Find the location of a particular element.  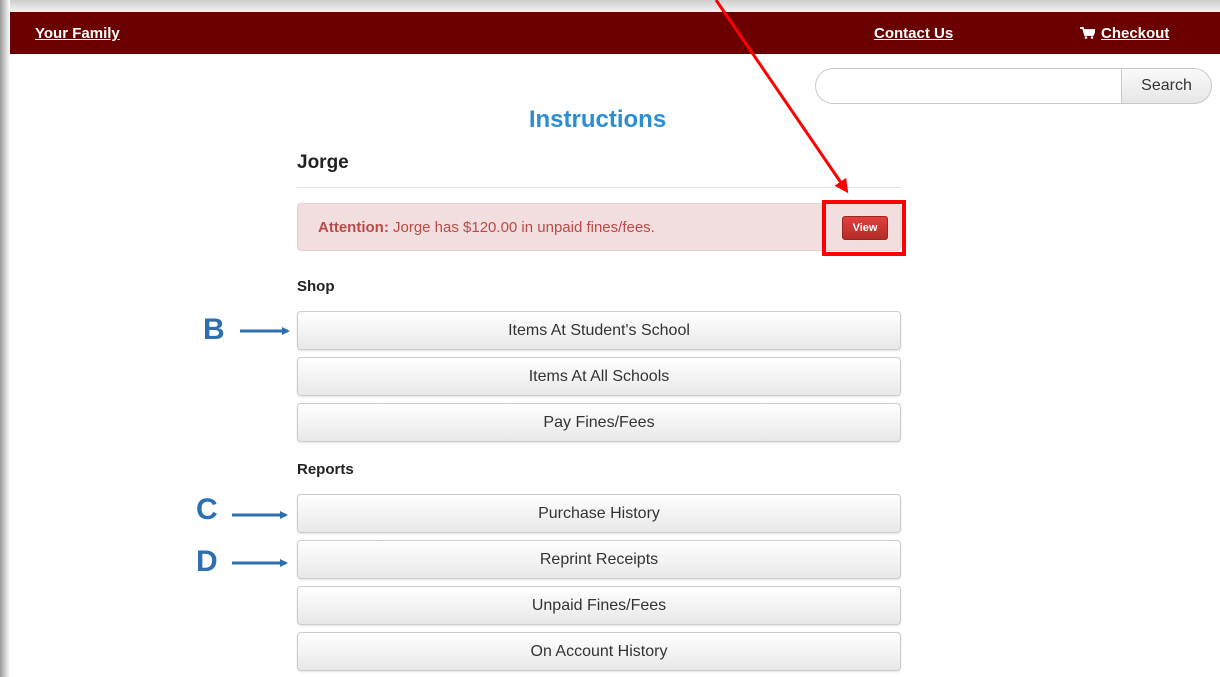

nav-contact-us-link: Contact Us is located at coordinates (913, 33).